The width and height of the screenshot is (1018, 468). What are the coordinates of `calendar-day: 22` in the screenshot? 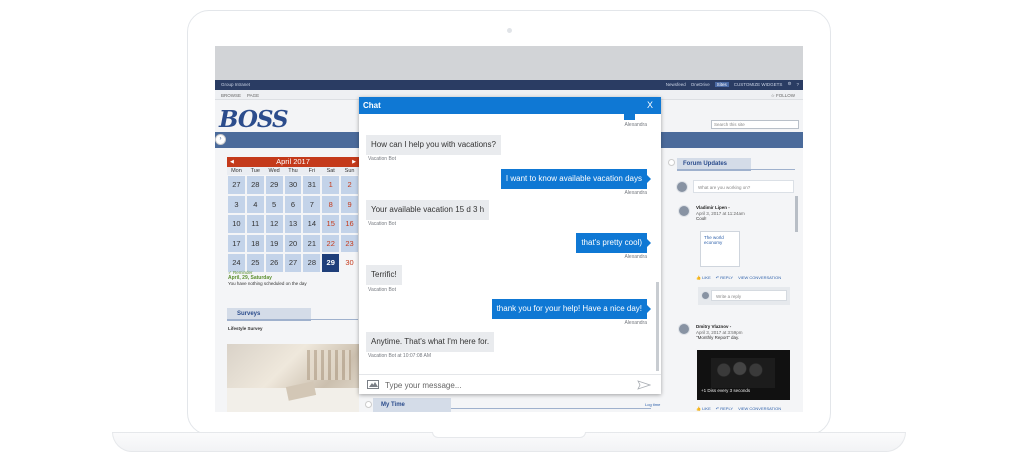 It's located at (331, 243).